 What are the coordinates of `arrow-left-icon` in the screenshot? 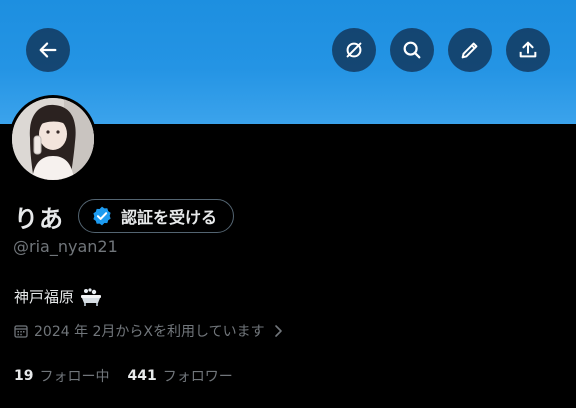 It's located at (48, 50).